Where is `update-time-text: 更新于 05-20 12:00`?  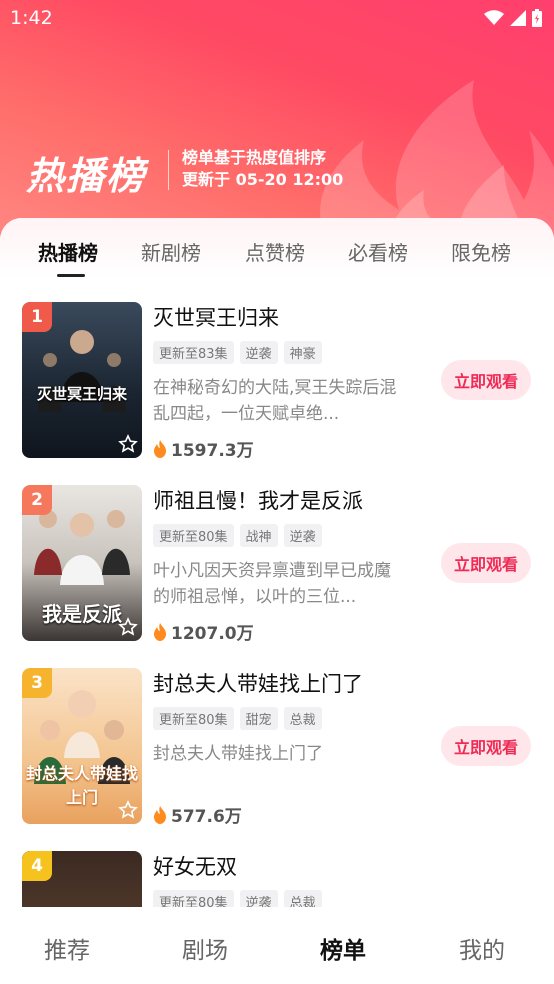 update-time-text: 更新于 05-20 12:00 is located at coordinates (263, 179).